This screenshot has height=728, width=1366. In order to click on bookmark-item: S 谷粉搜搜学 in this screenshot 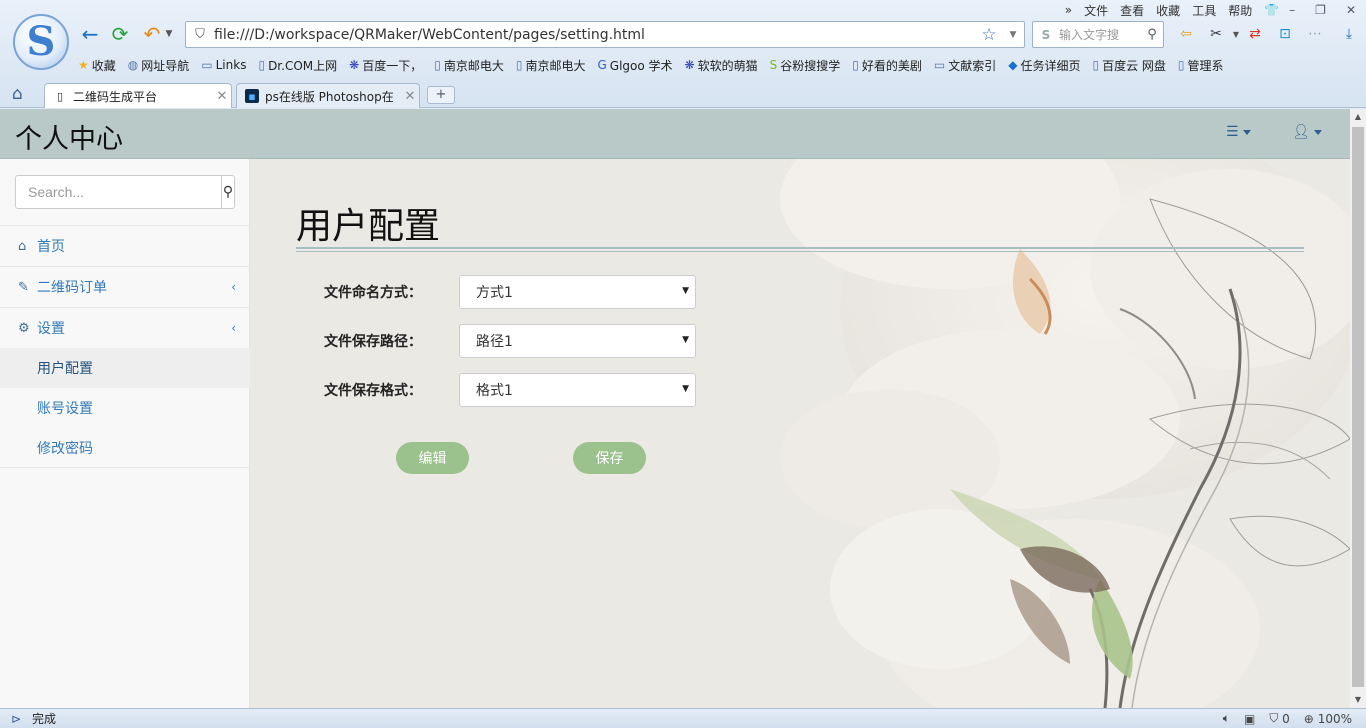, I will do `click(805, 65)`.